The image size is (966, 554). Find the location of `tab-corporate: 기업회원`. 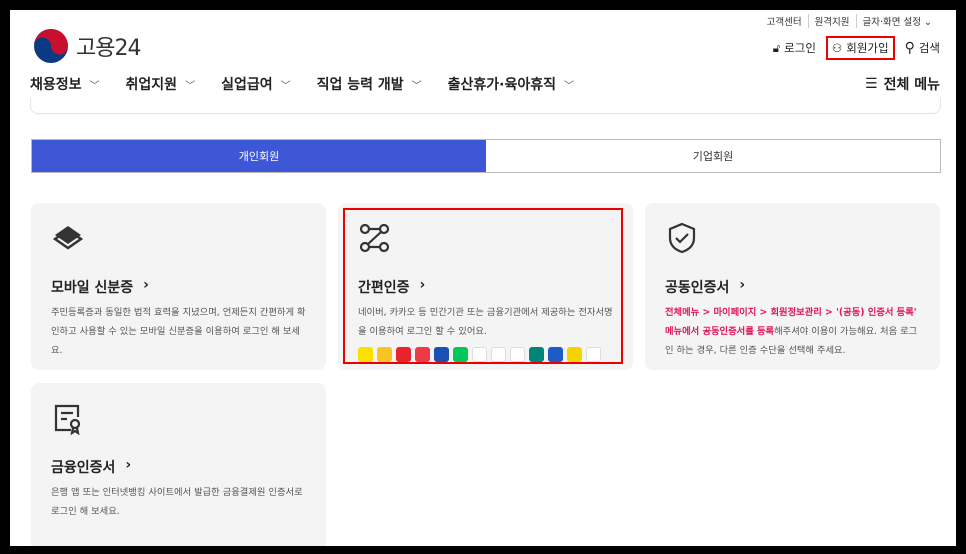

tab-corporate: 기업회원 is located at coordinates (713, 156).